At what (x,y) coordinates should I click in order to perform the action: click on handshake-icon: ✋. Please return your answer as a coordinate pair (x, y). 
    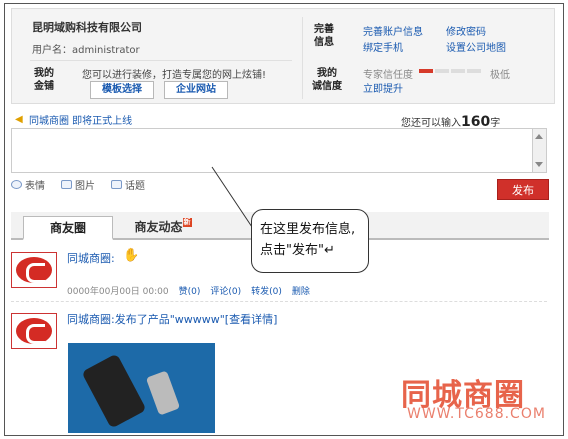
    Looking at the image, I should click on (131, 255).